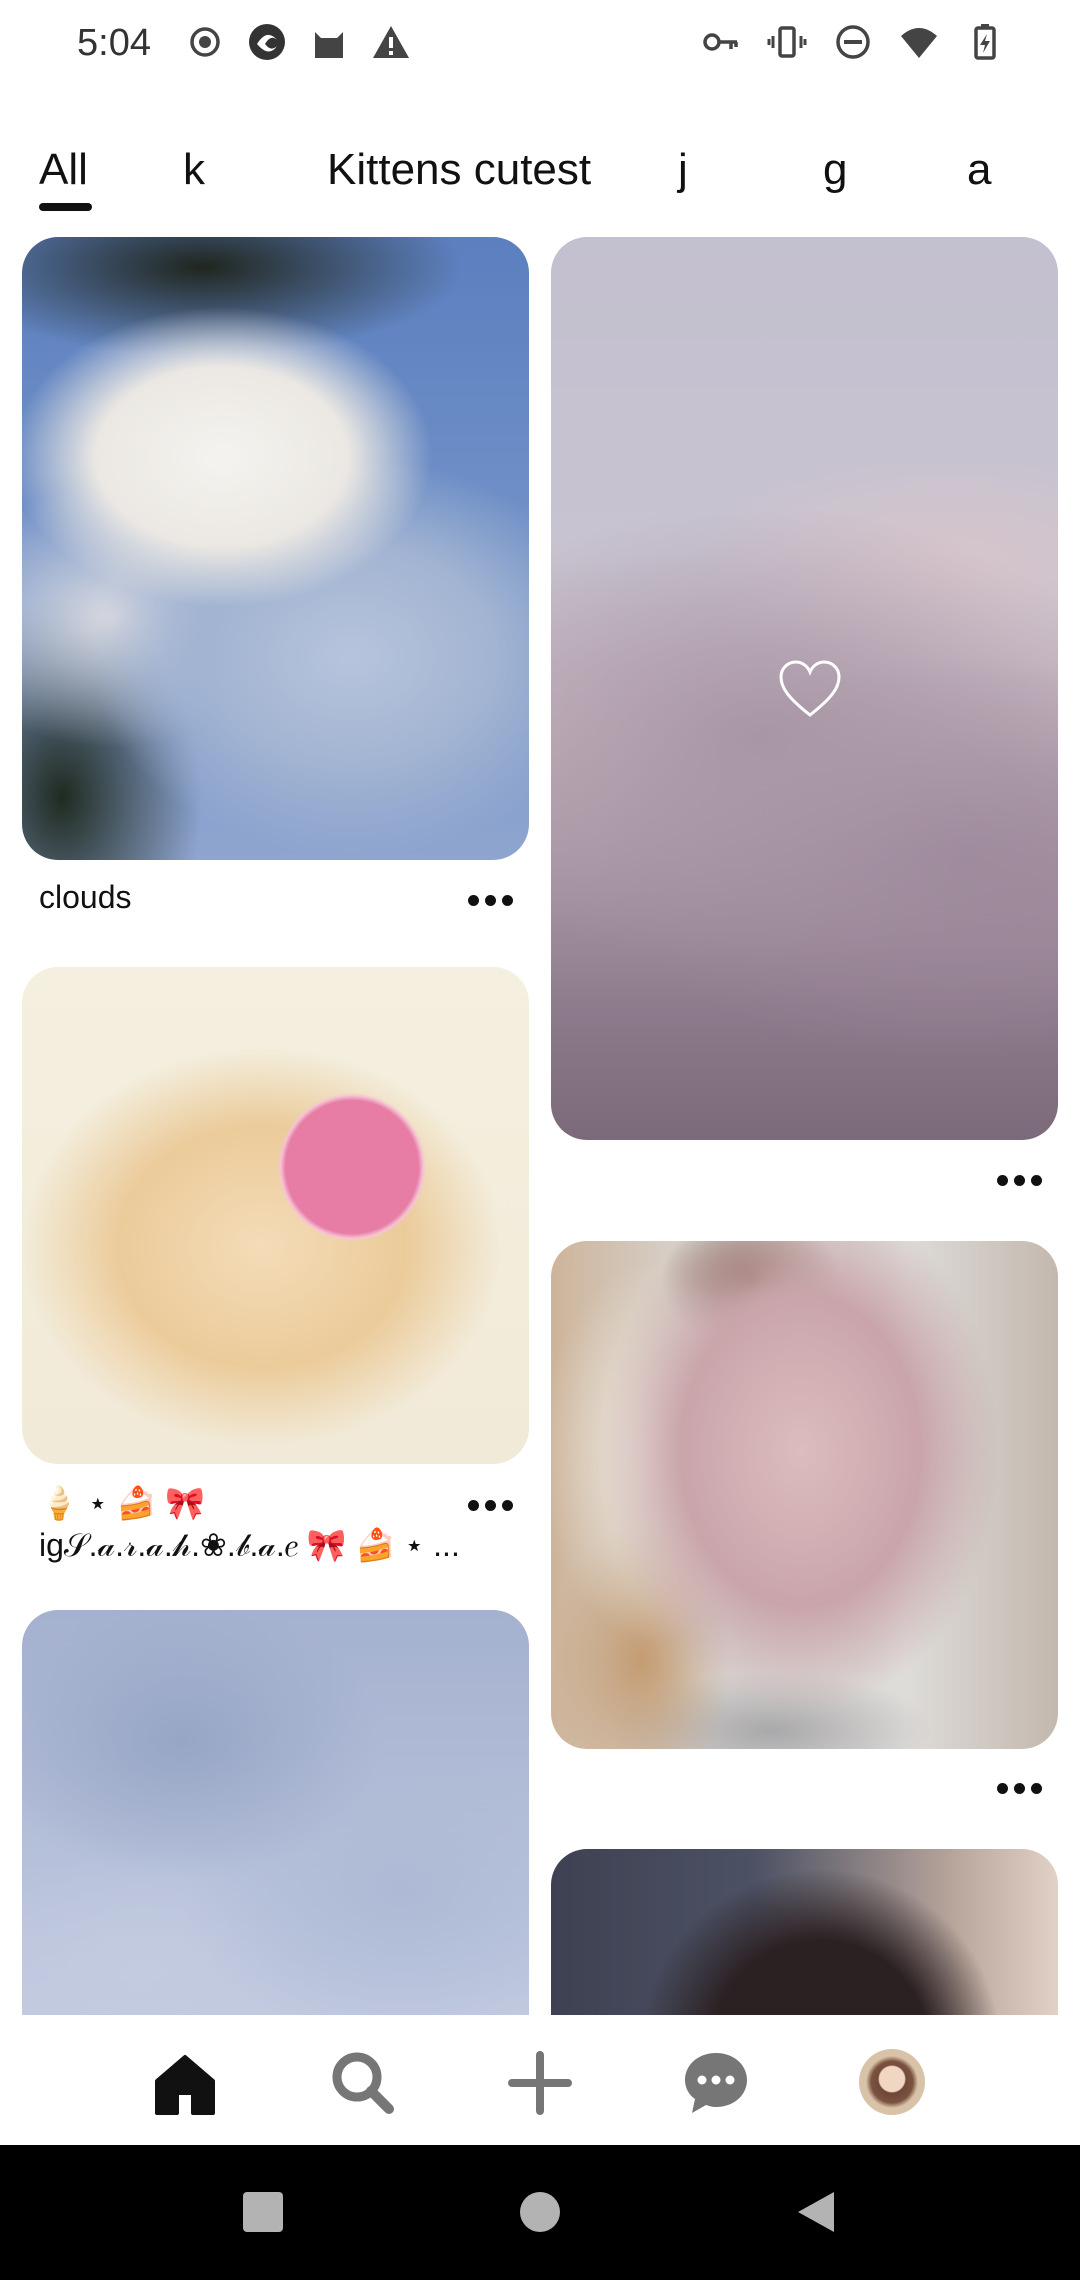  What do you see at coordinates (391, 42) in the screenshot?
I see `warning-icon` at bounding box center [391, 42].